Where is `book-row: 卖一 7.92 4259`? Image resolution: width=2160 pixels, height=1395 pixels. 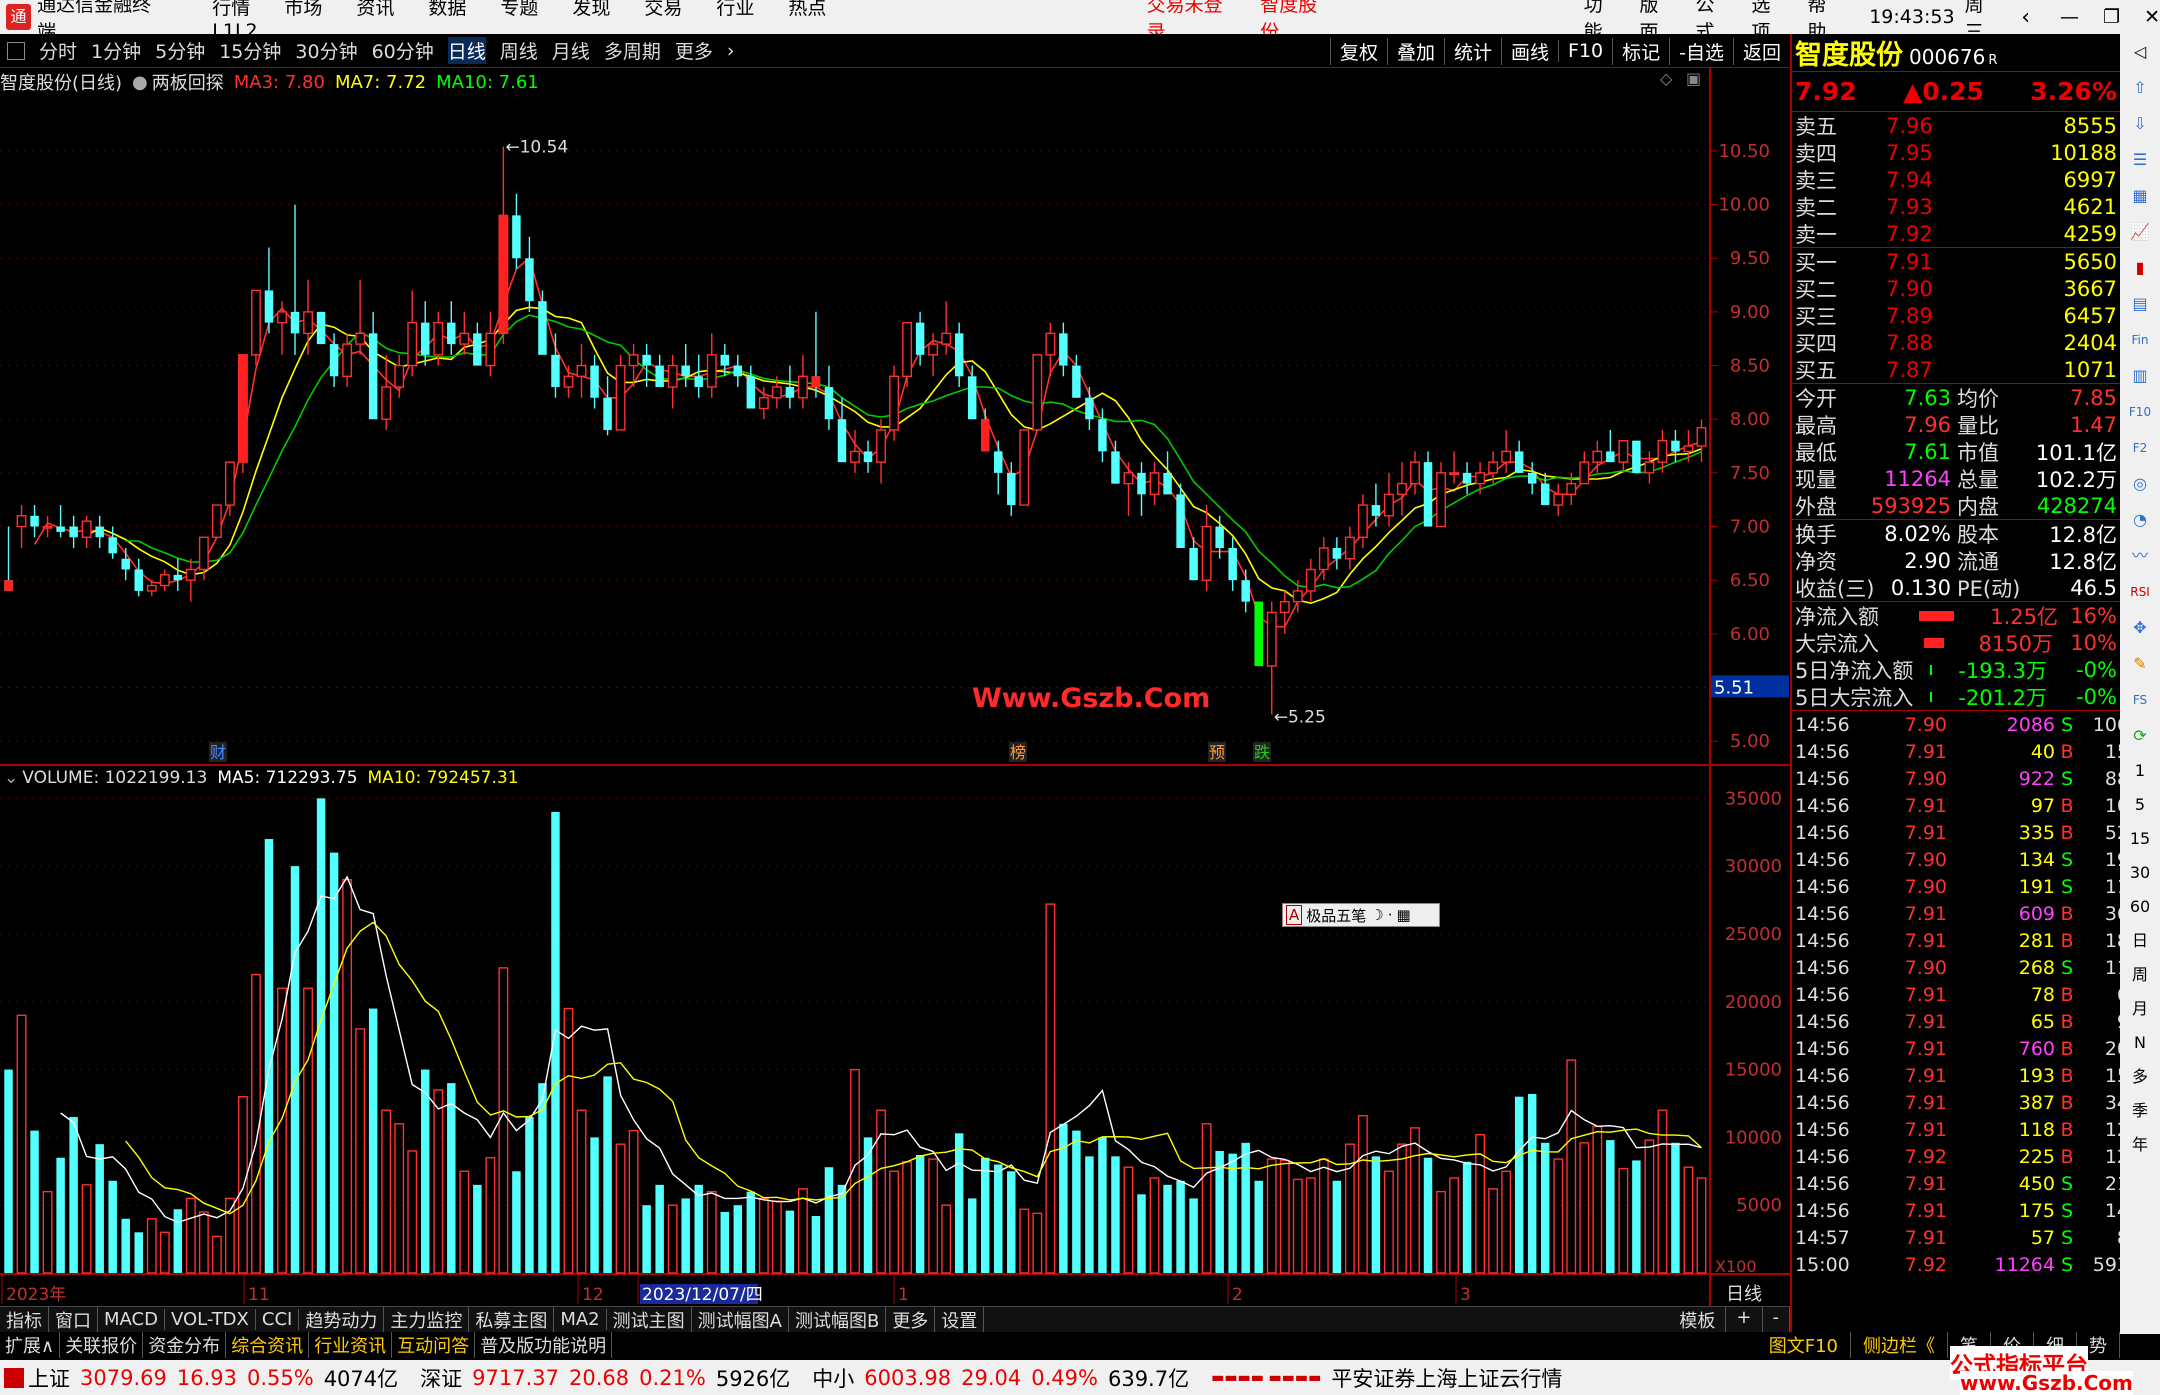 book-row: 卖一 7.92 4259 is located at coordinates (1956, 233).